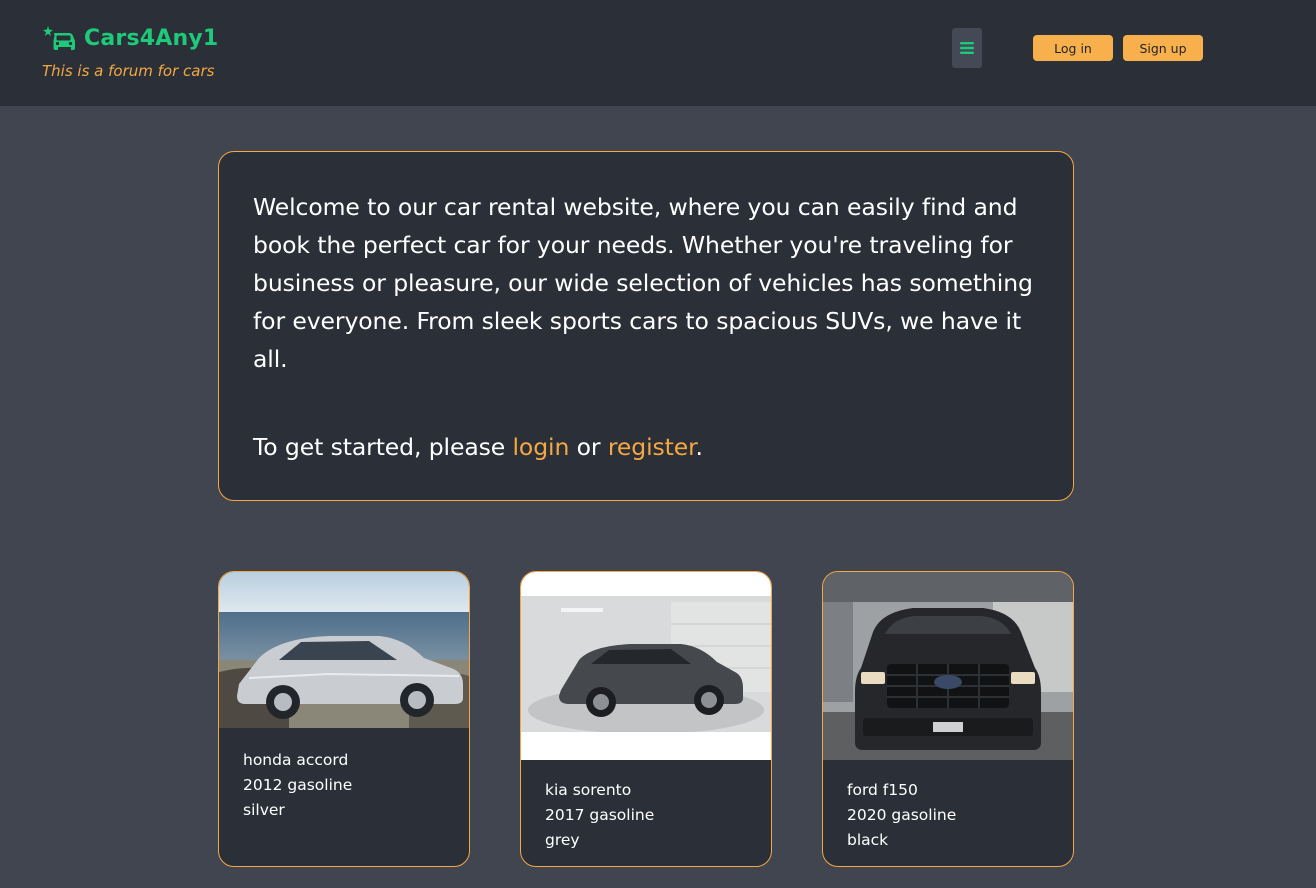 Image resolution: width=1316 pixels, height=888 pixels. I want to click on car-photo-kia-sorento, so click(646, 666).